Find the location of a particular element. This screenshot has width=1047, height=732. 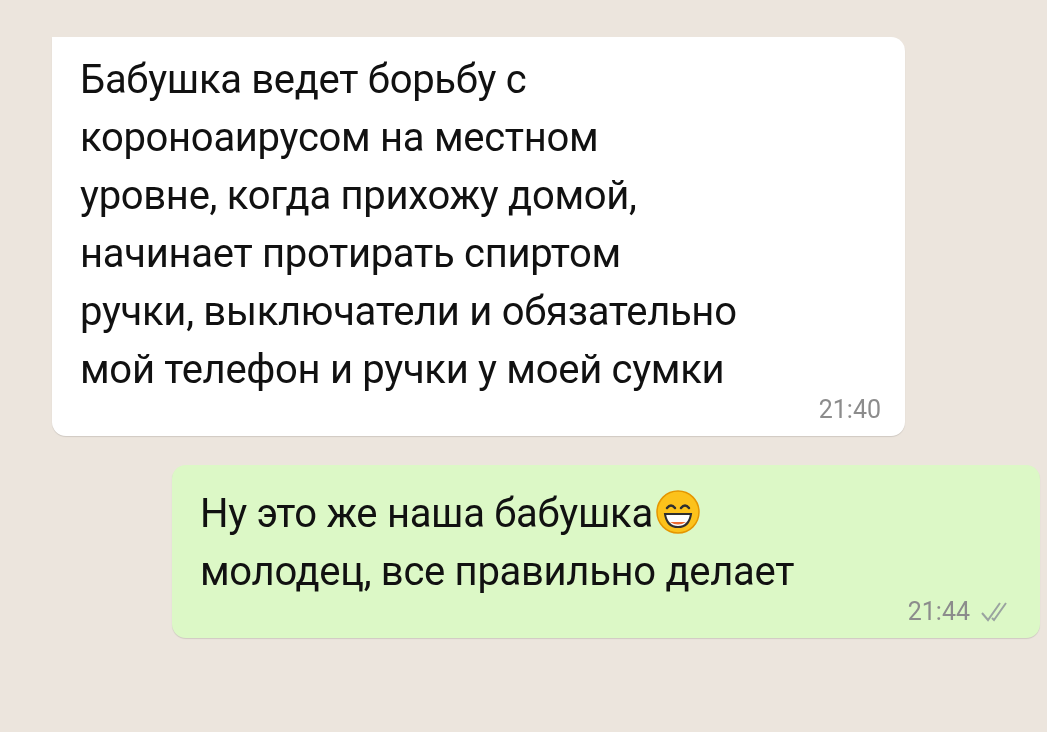

message-time: 21:40 is located at coordinates (849, 409).